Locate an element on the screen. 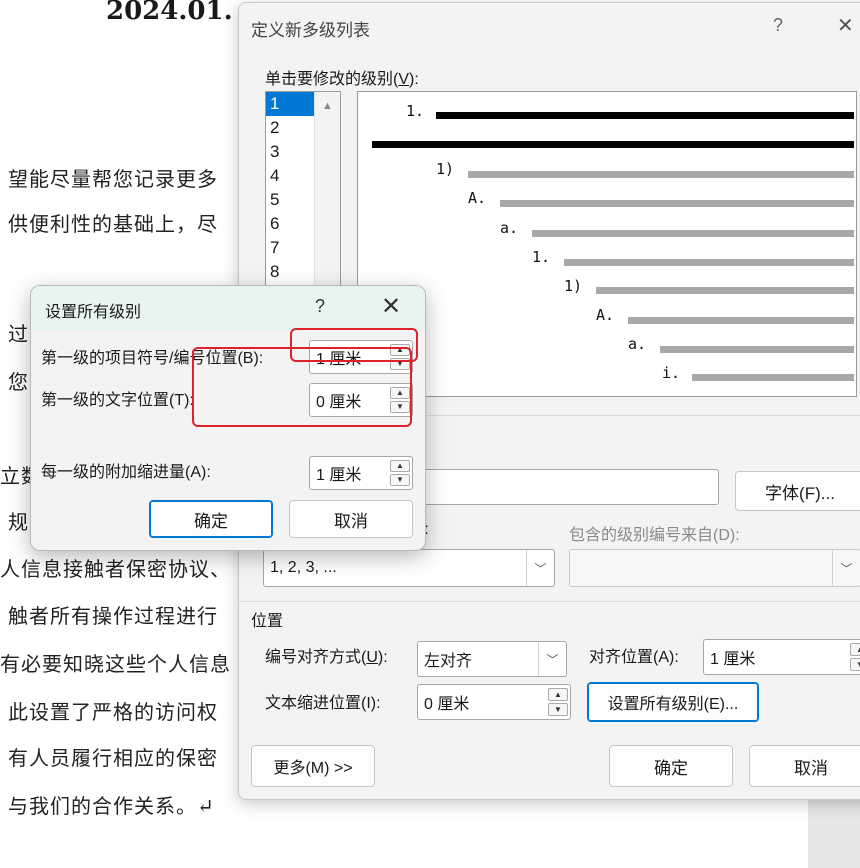 This screenshot has width=860, height=868. document-line: 人信息接触者保密协议、 is located at coordinates (115, 569).